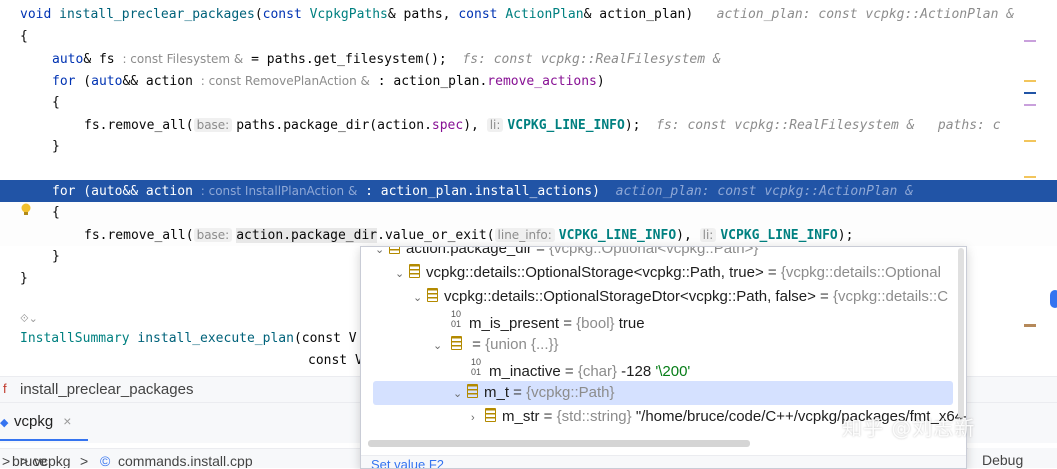 This screenshot has height=469, width=1057. I want to click on lightbulb-icon, so click(26, 210).